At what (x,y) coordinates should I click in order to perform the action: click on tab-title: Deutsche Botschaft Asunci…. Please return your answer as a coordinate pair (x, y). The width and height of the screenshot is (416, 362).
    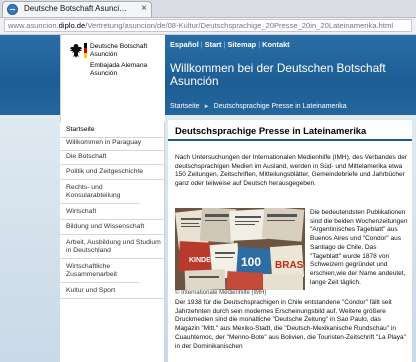
    Looking at the image, I should click on (76, 8).